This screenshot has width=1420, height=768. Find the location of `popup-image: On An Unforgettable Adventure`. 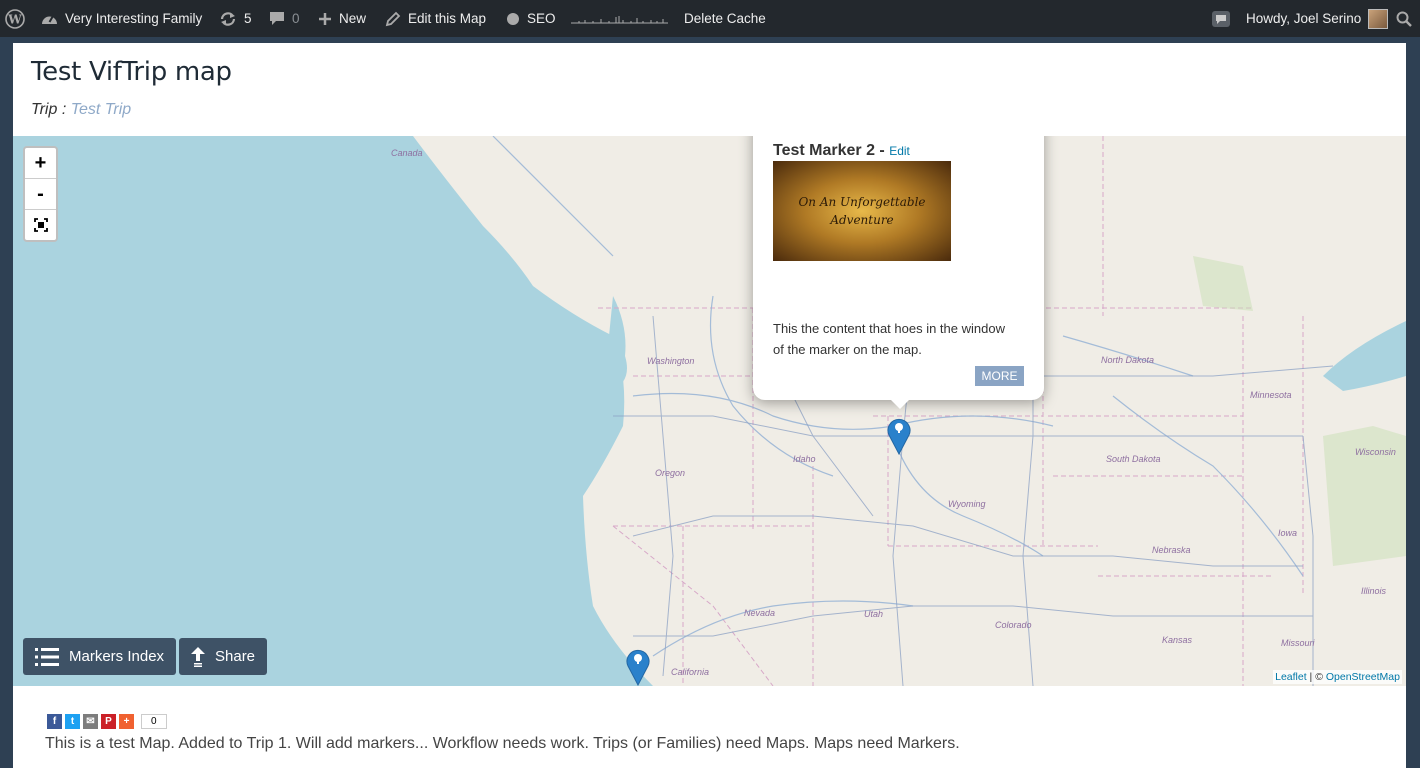

popup-image: On An Unforgettable Adventure is located at coordinates (862, 211).